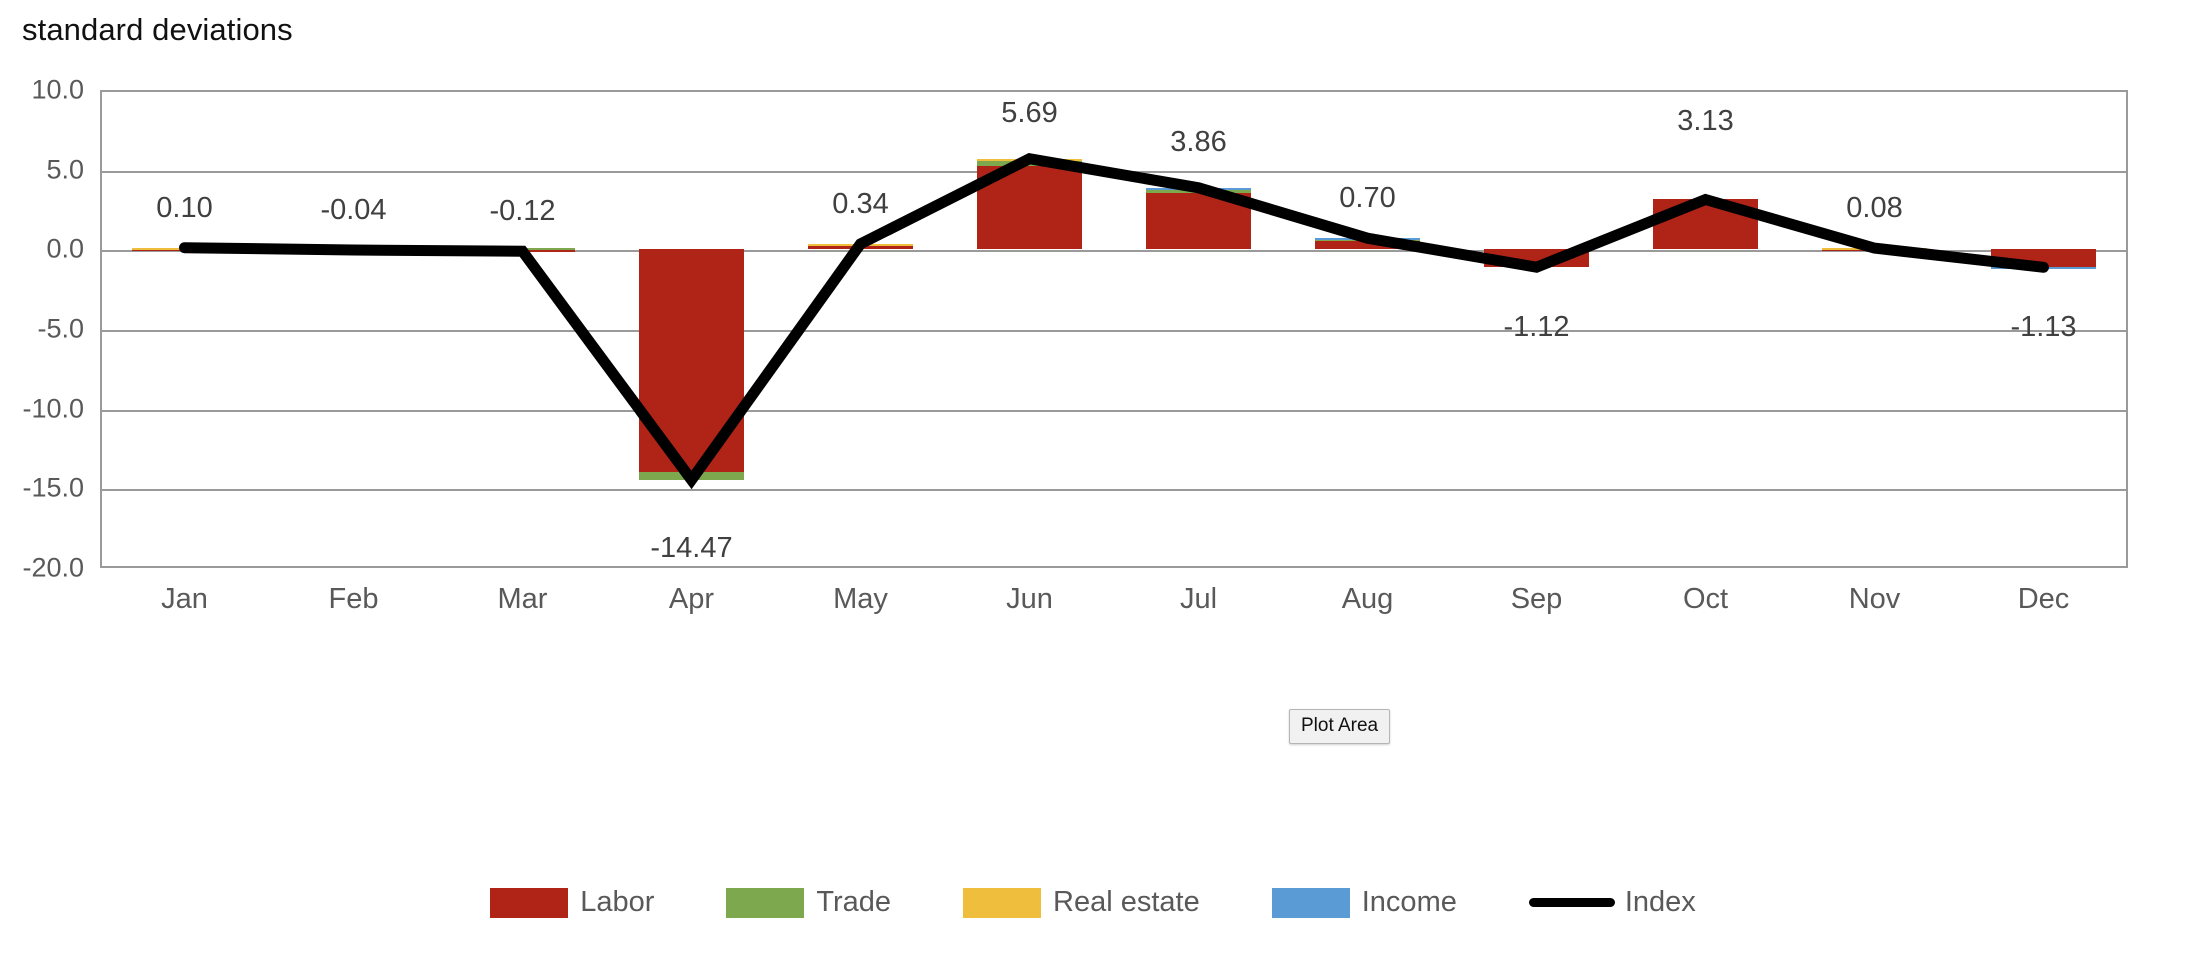  I want to click on legend-item-income: Income, so click(1364, 902).